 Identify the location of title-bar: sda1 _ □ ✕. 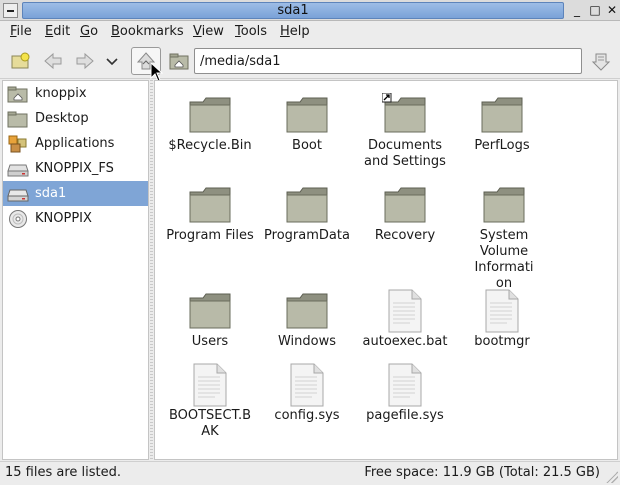
(310, 10).